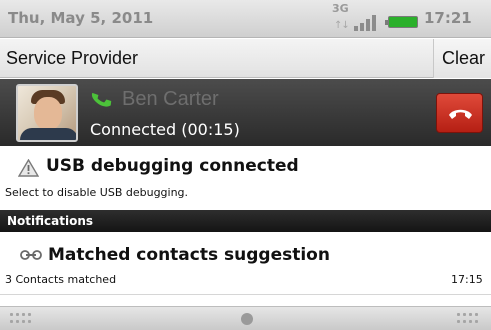 The image size is (491, 330). I want to click on link-icon, so click(31, 255).